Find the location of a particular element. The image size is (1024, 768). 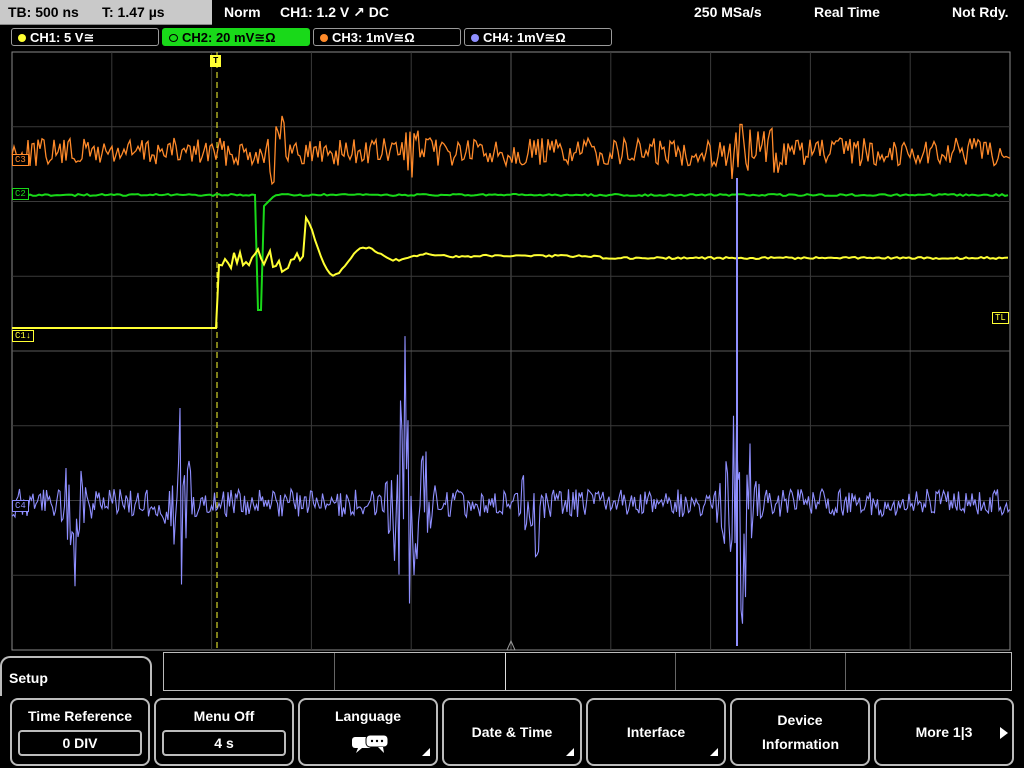

ch4-marker: C4 is located at coordinates (20, 506).